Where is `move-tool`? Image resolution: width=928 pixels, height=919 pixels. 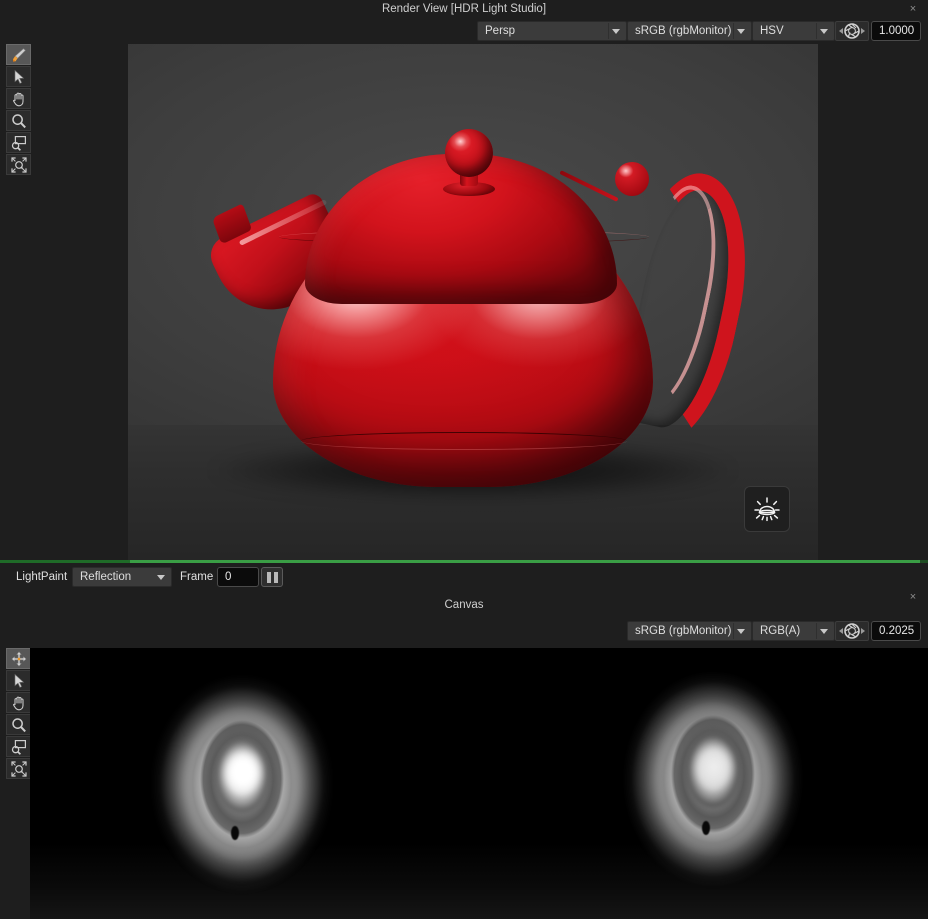
move-tool is located at coordinates (18, 658).